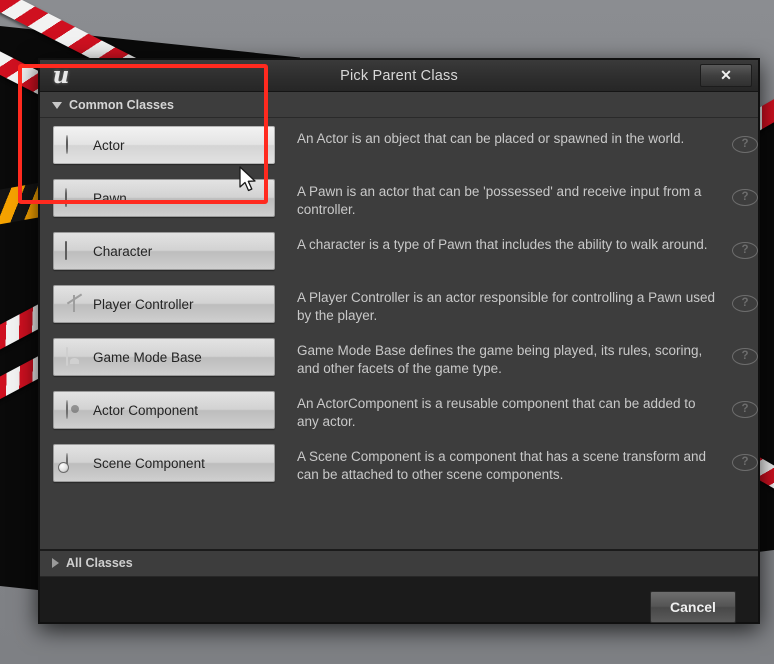 The image size is (774, 664). I want to click on dialog-title: Pick Parent Class, so click(399, 75).